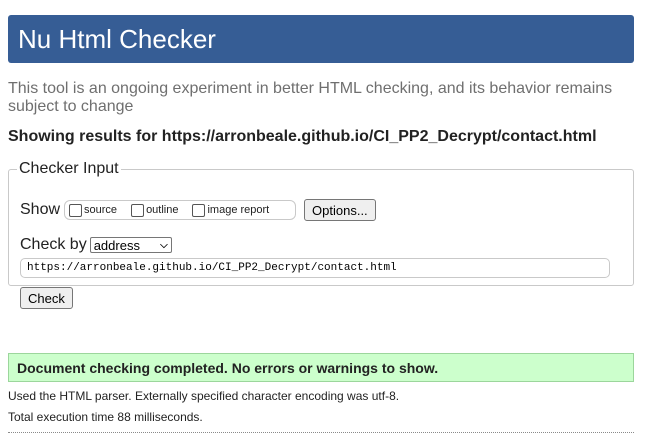  I want to click on image-report-checkbox, so click(199, 210).